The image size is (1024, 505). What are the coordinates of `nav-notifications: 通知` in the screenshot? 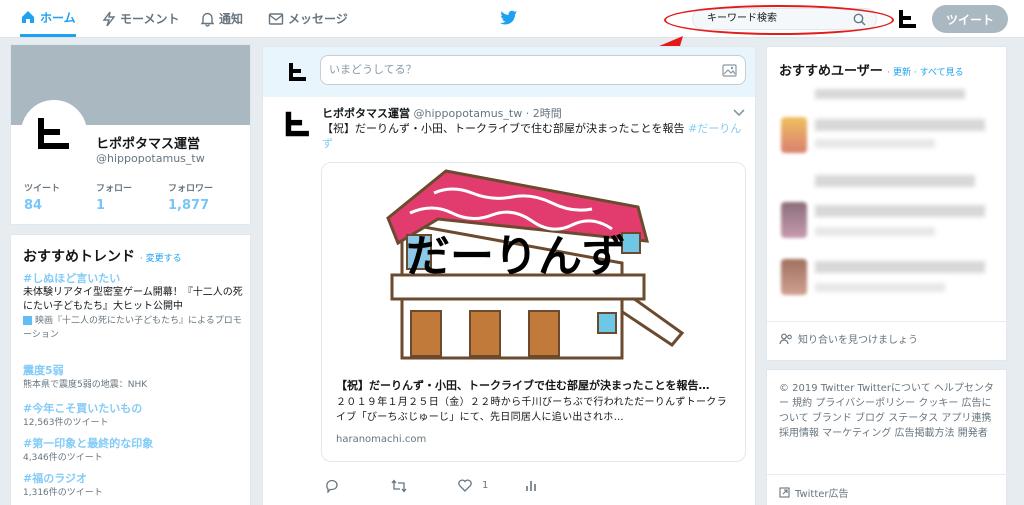 It's located at (221, 18).